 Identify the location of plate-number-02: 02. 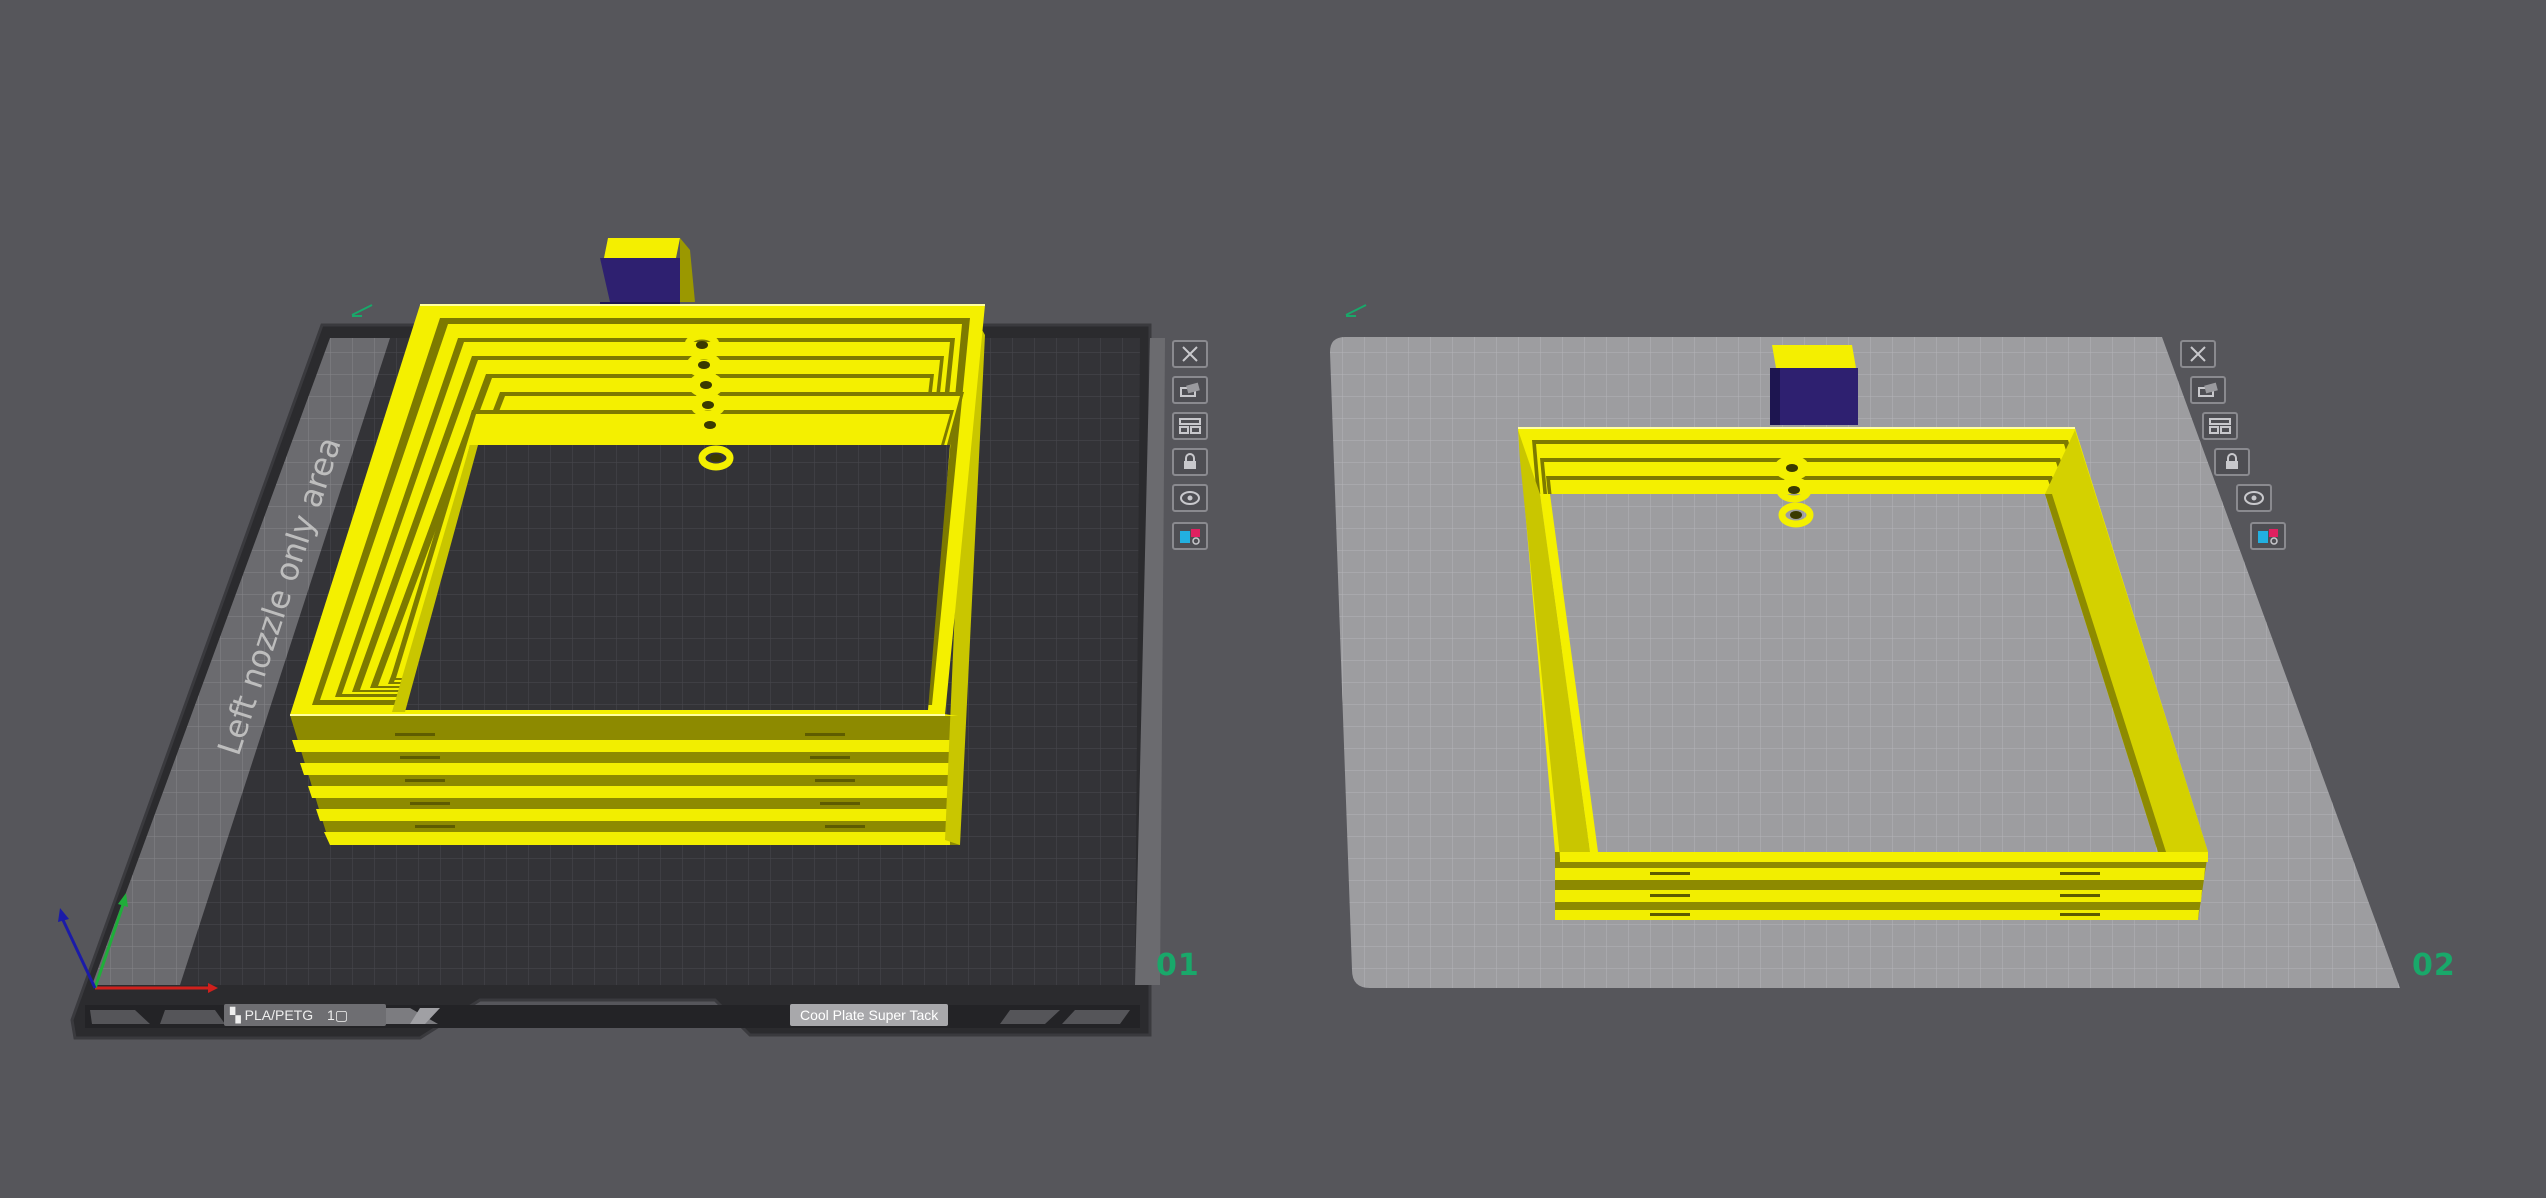
(2434, 965).